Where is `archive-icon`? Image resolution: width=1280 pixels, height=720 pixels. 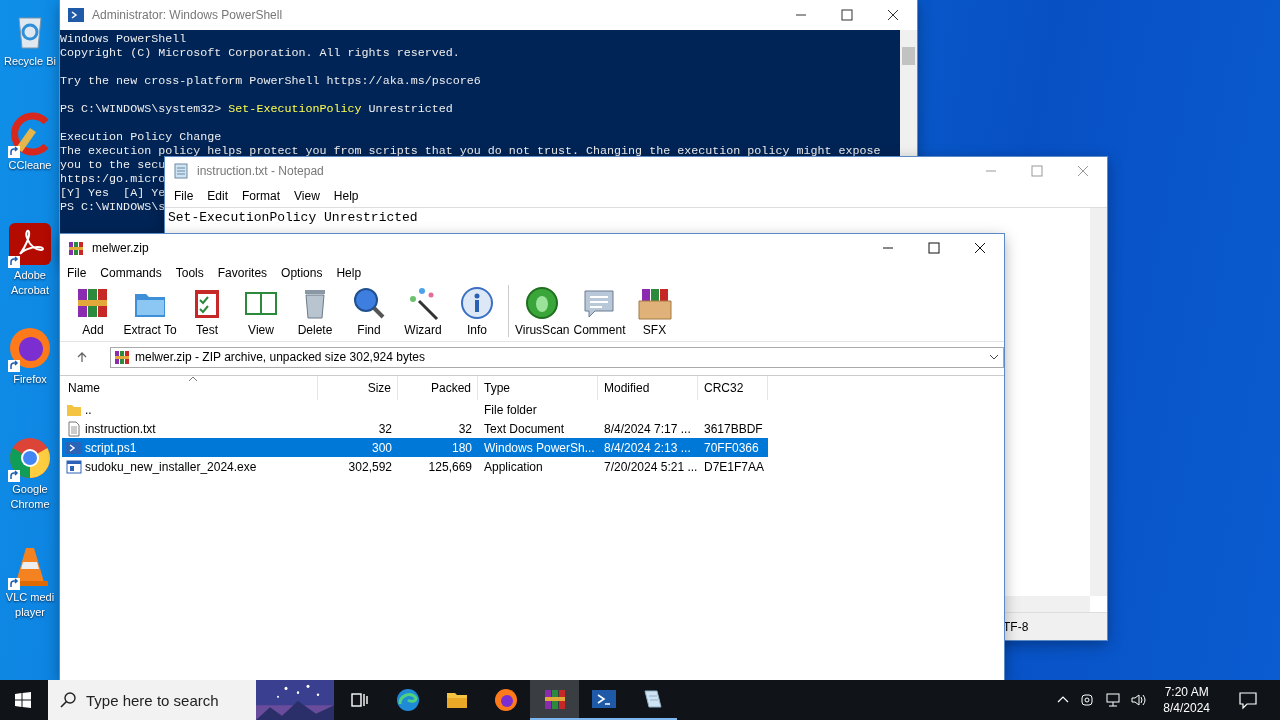 archive-icon is located at coordinates (122, 357).